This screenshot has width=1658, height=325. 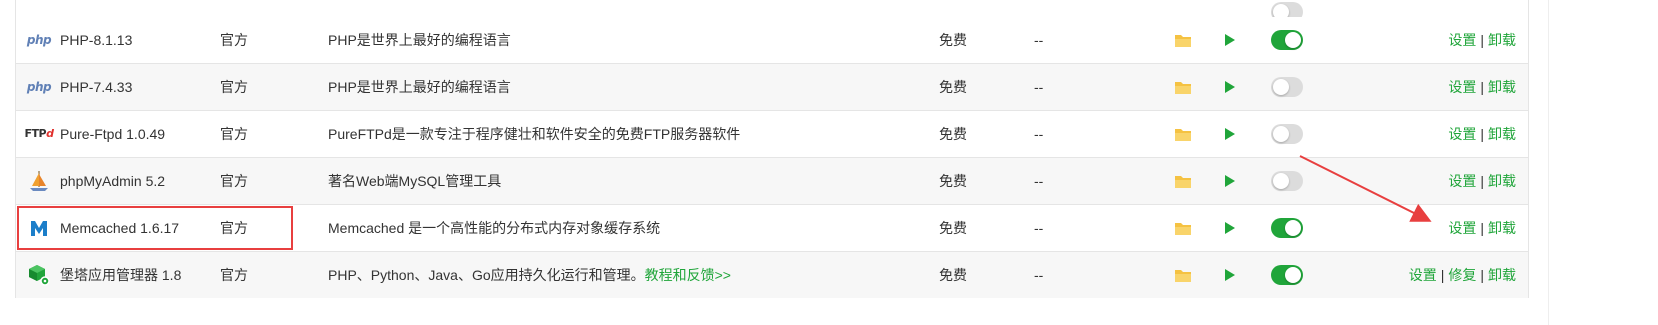 I want to click on scroll-edge, so click(x=1548, y=162).